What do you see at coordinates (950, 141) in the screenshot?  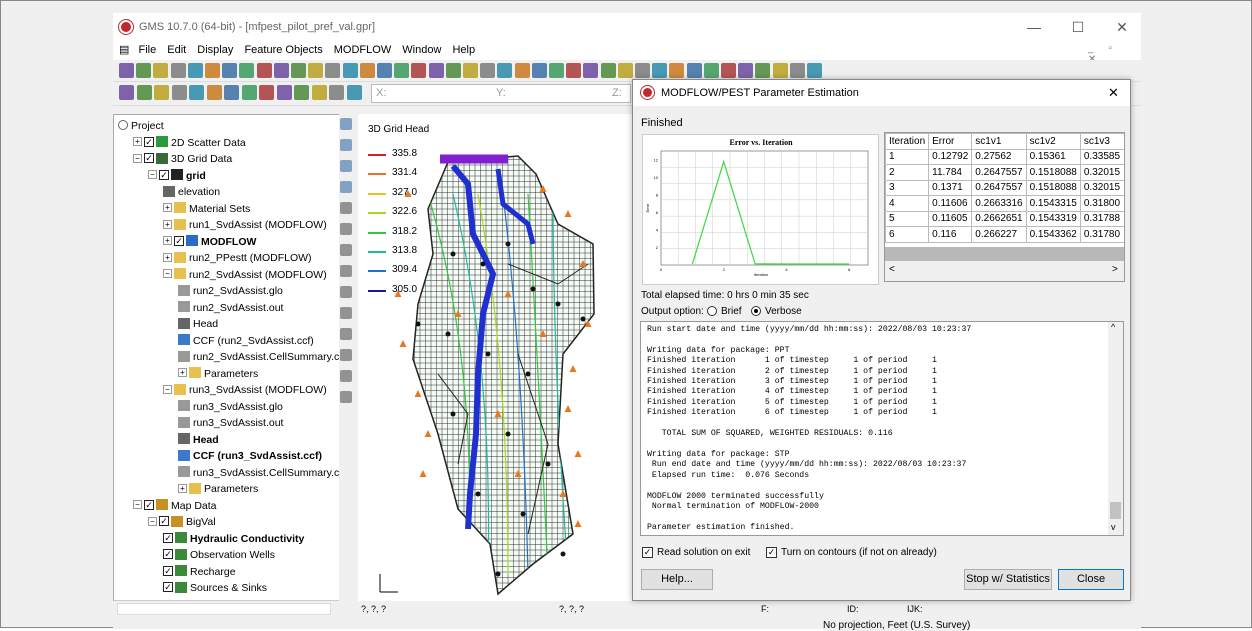 I see `table-header-cell: Error` at bounding box center [950, 141].